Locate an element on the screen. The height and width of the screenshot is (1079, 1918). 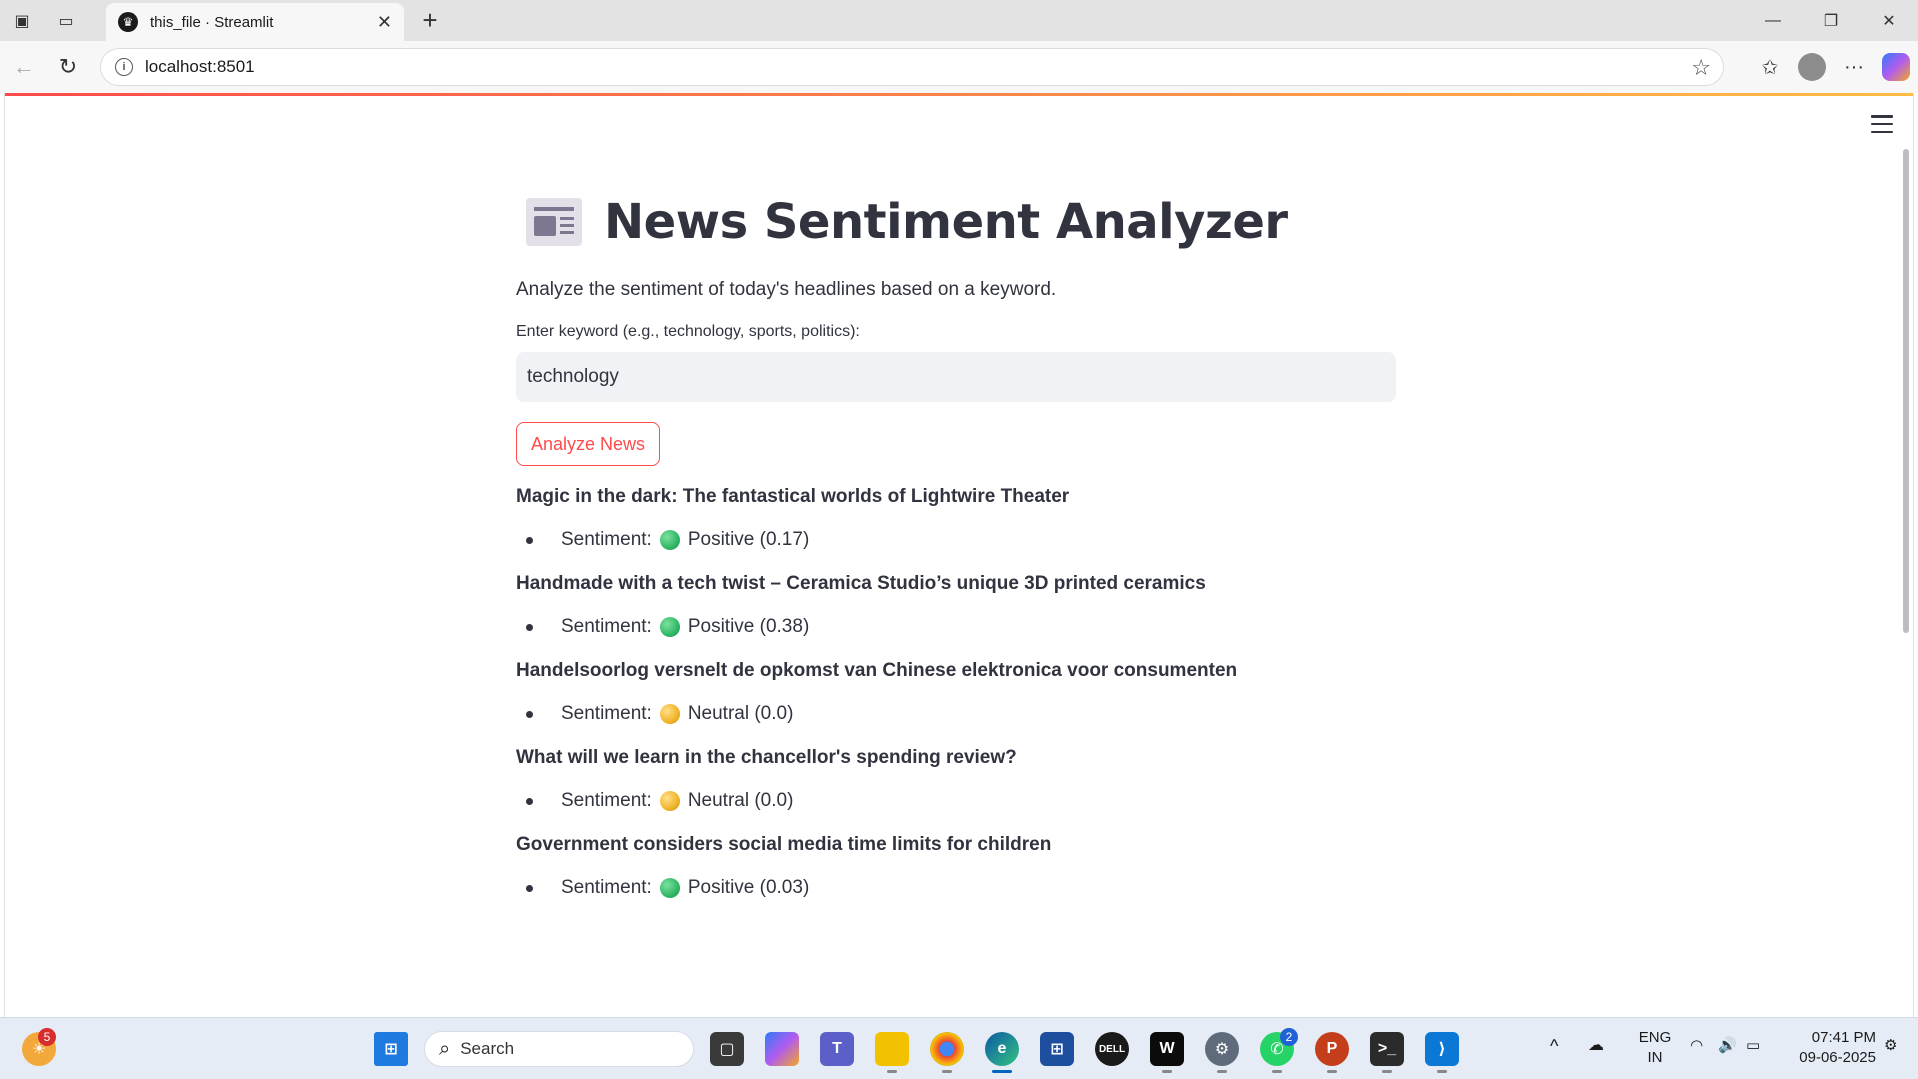
dell-icon: DELL is located at coordinates (1112, 1049).